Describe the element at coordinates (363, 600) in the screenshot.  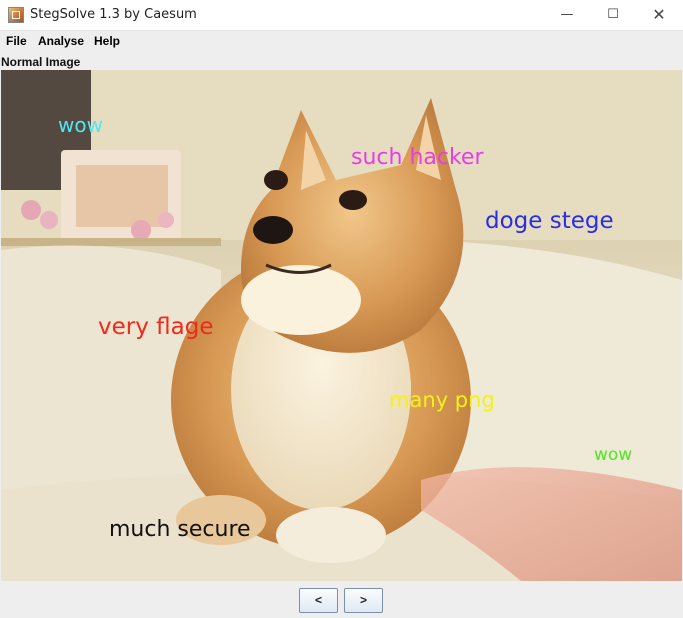
I see `next-button: >` at that location.